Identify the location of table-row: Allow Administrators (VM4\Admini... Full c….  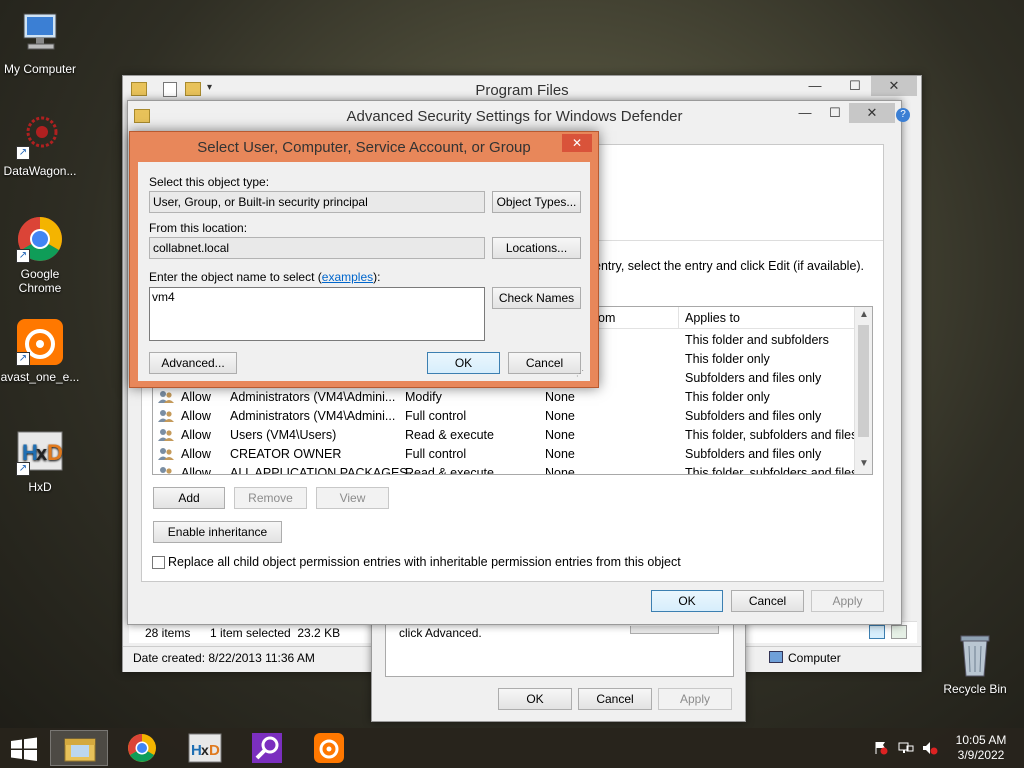
(503, 416).